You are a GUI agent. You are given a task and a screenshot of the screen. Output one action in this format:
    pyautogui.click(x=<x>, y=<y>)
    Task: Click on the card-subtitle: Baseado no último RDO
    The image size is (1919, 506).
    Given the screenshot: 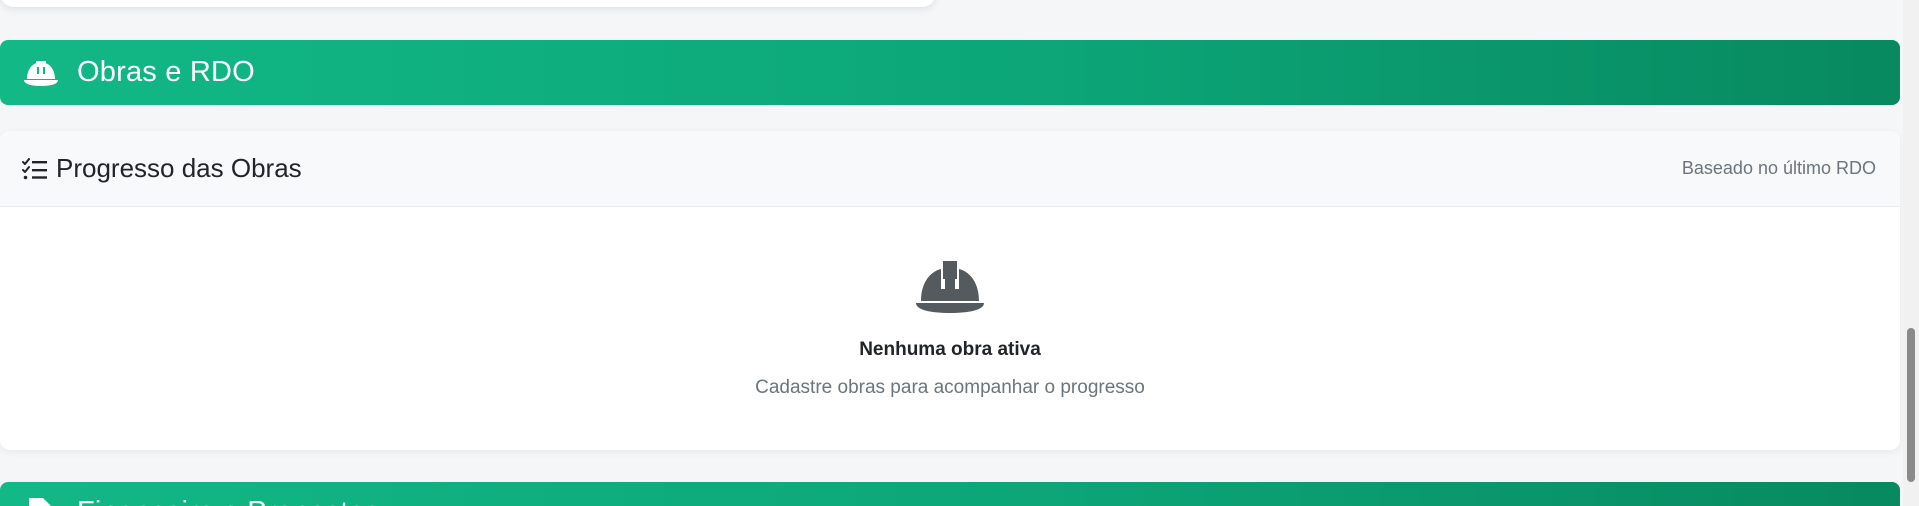 What is the action you would take?
    pyautogui.click(x=1778, y=168)
    